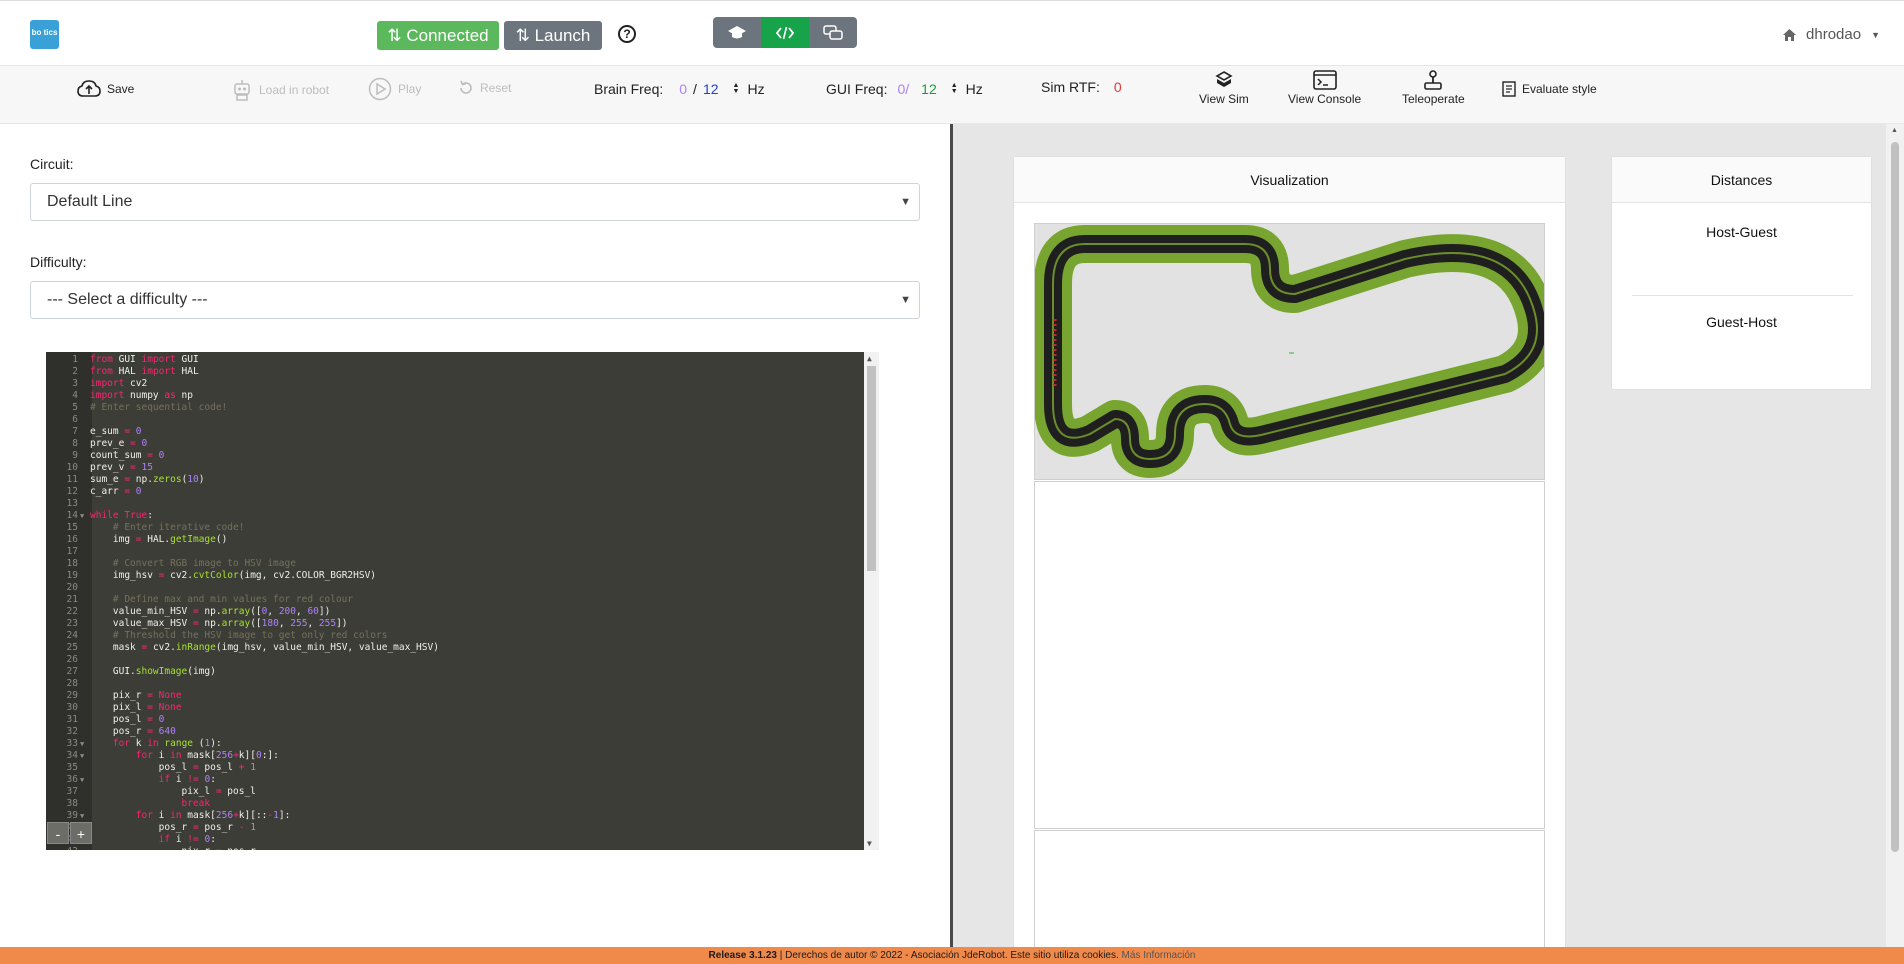  What do you see at coordinates (522, 35) in the screenshot?
I see `launch-arrows-icon: ⇅` at bounding box center [522, 35].